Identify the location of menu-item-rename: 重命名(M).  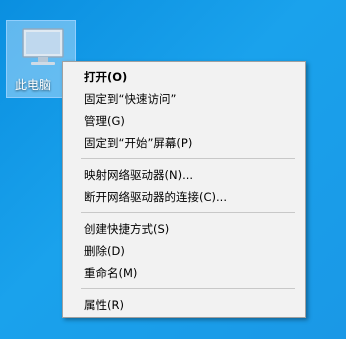
(184, 273).